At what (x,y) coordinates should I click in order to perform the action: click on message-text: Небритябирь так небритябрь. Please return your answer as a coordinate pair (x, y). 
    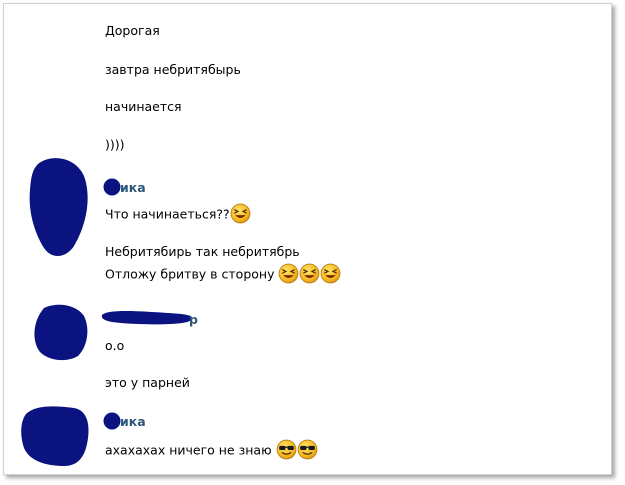
    Looking at the image, I should click on (202, 251).